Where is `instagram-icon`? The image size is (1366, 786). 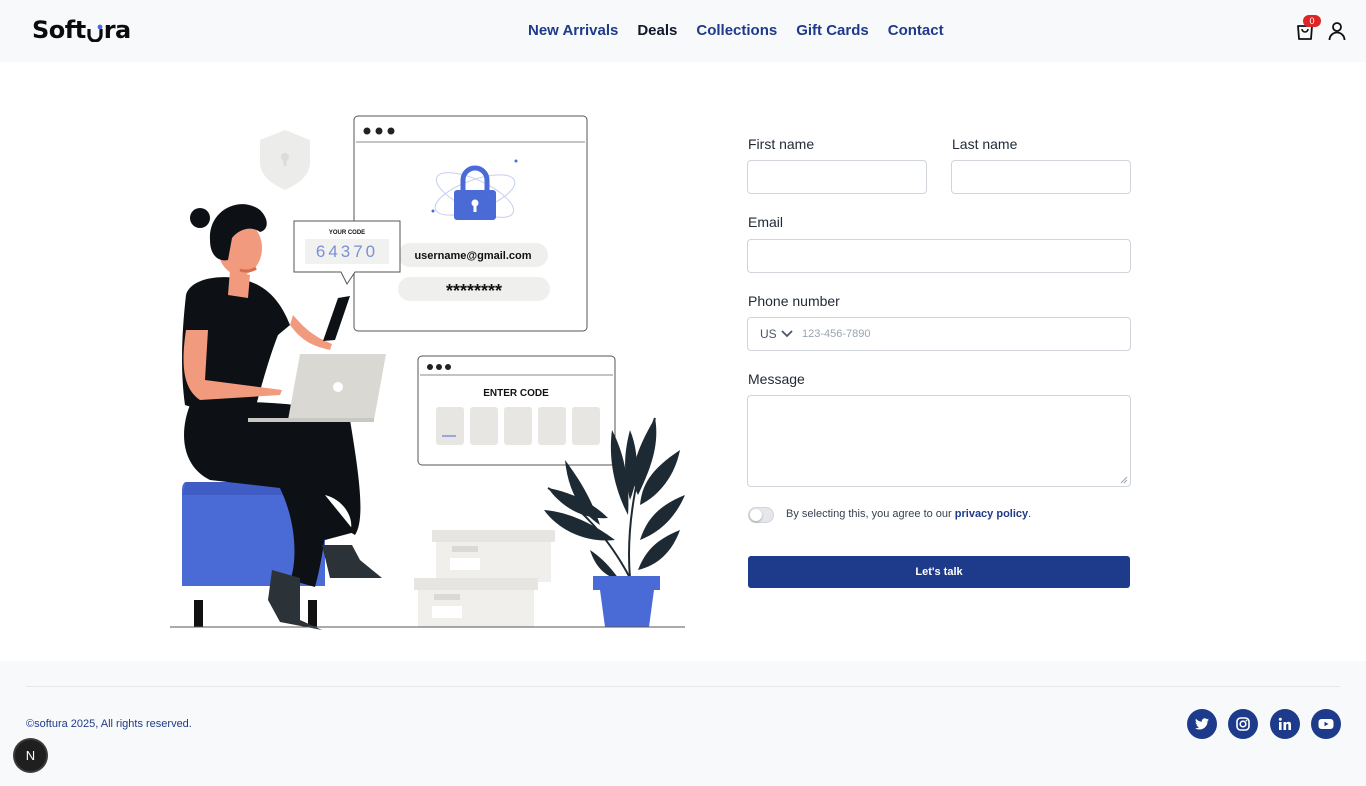
instagram-icon is located at coordinates (1243, 724).